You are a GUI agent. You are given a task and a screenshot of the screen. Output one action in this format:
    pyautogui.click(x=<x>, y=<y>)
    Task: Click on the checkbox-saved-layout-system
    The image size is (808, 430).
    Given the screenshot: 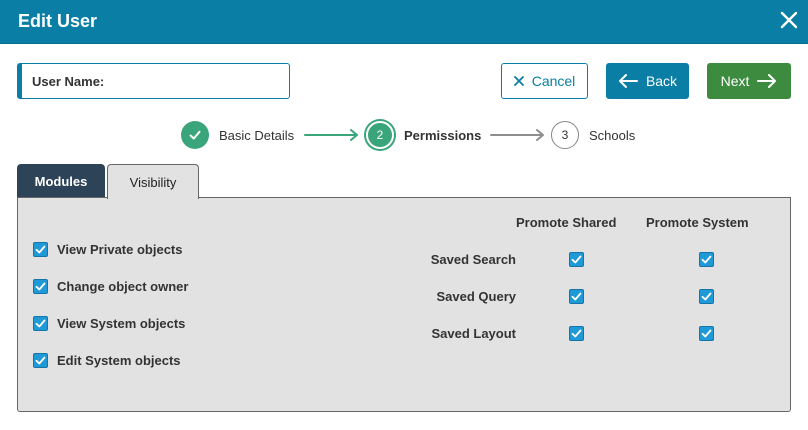 What is the action you would take?
    pyautogui.click(x=706, y=333)
    